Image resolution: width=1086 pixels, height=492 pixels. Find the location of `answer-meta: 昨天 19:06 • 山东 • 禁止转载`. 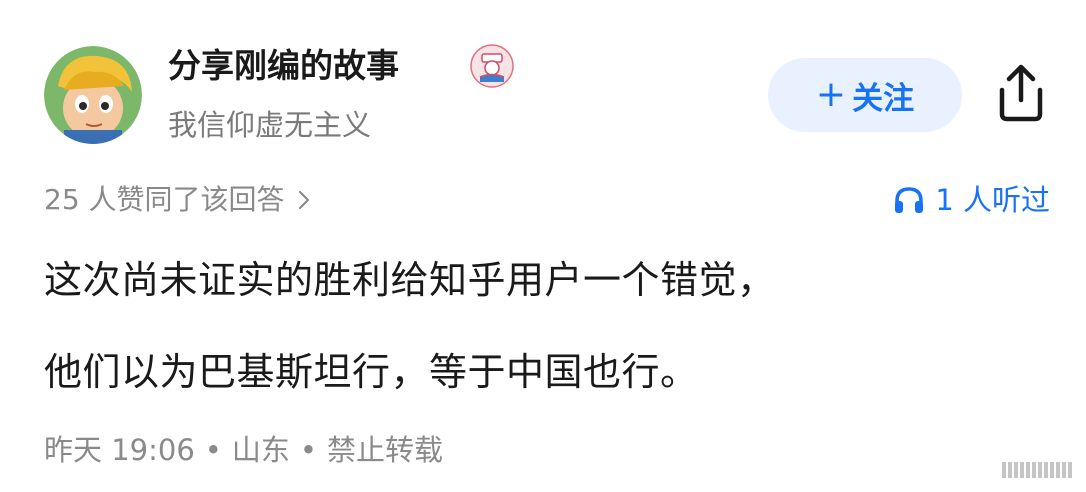

answer-meta: 昨天 19:06 • 山东 • 禁止转载 is located at coordinates (243, 450).